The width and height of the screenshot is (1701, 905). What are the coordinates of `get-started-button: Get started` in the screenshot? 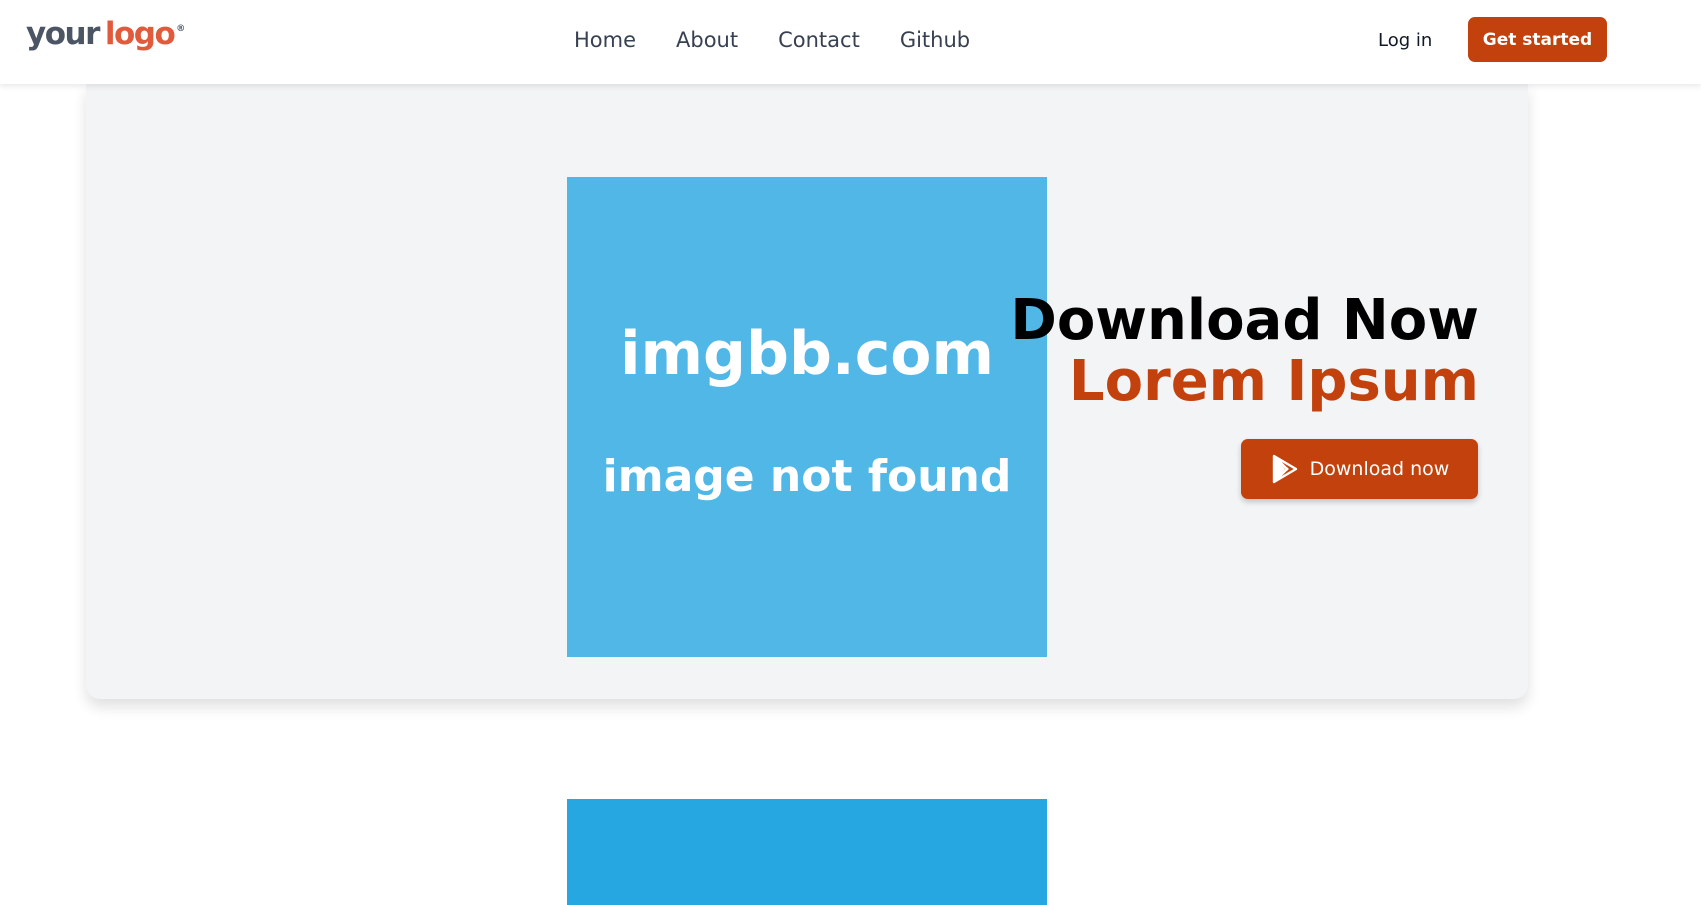 It's located at (1537, 39).